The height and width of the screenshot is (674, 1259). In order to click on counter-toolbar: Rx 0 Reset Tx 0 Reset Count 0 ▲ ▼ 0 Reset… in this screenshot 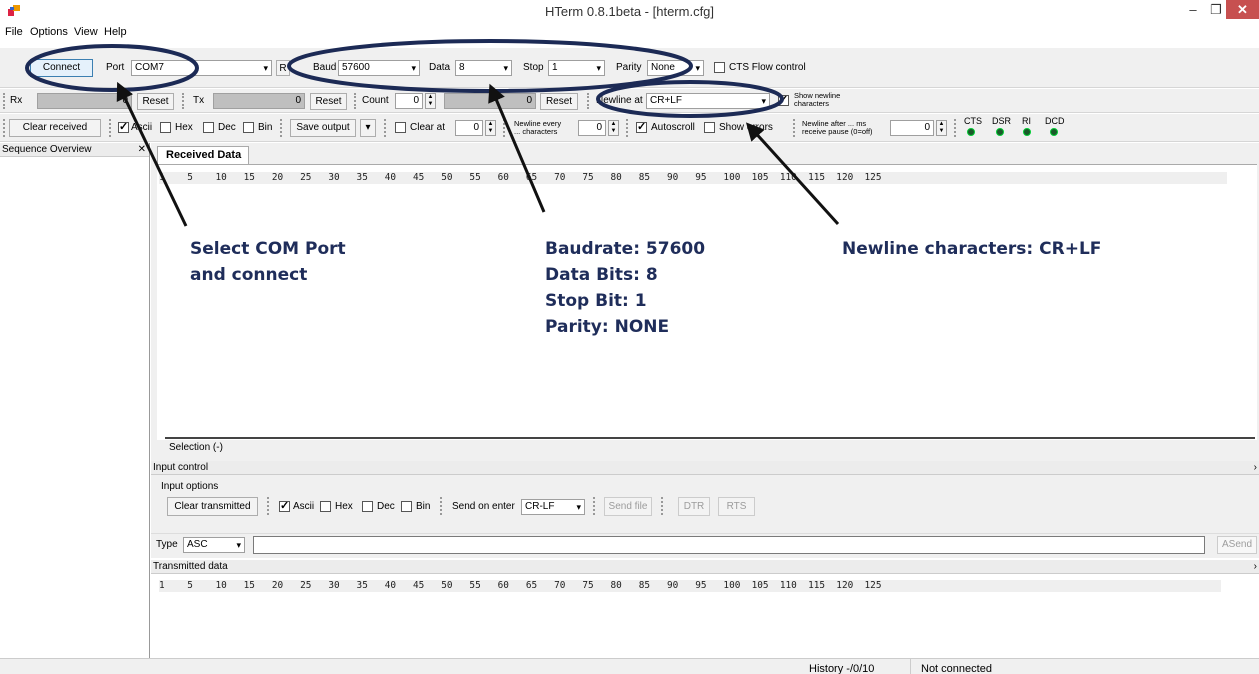, I will do `click(629, 101)`.